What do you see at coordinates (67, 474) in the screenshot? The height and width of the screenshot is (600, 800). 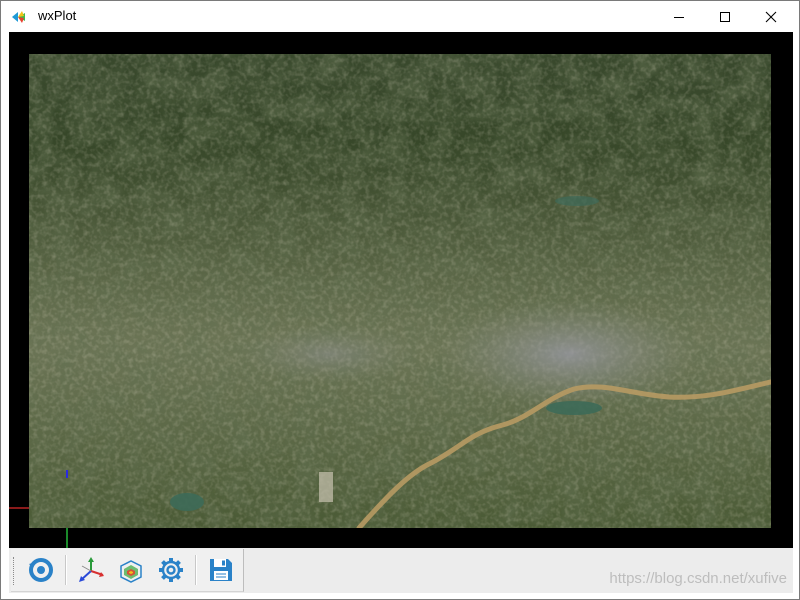 I see `z-axis-marker` at bounding box center [67, 474].